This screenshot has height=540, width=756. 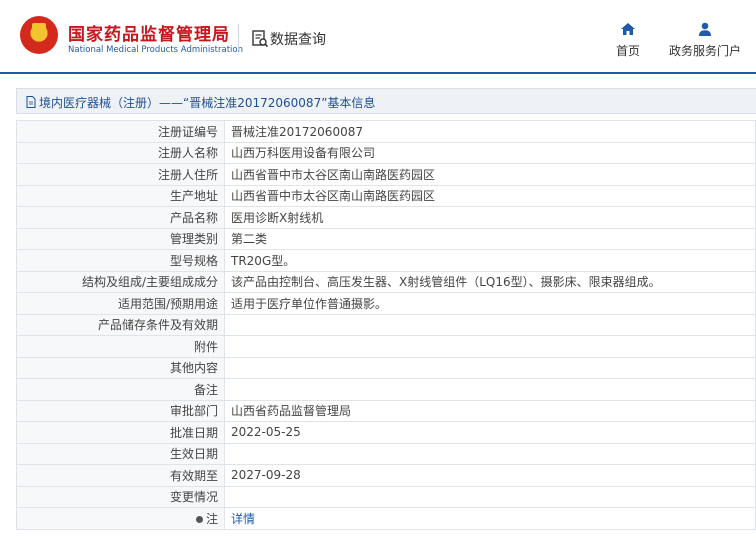 What do you see at coordinates (120, 131) in the screenshot?
I see `field-label: 注册证编号` at bounding box center [120, 131].